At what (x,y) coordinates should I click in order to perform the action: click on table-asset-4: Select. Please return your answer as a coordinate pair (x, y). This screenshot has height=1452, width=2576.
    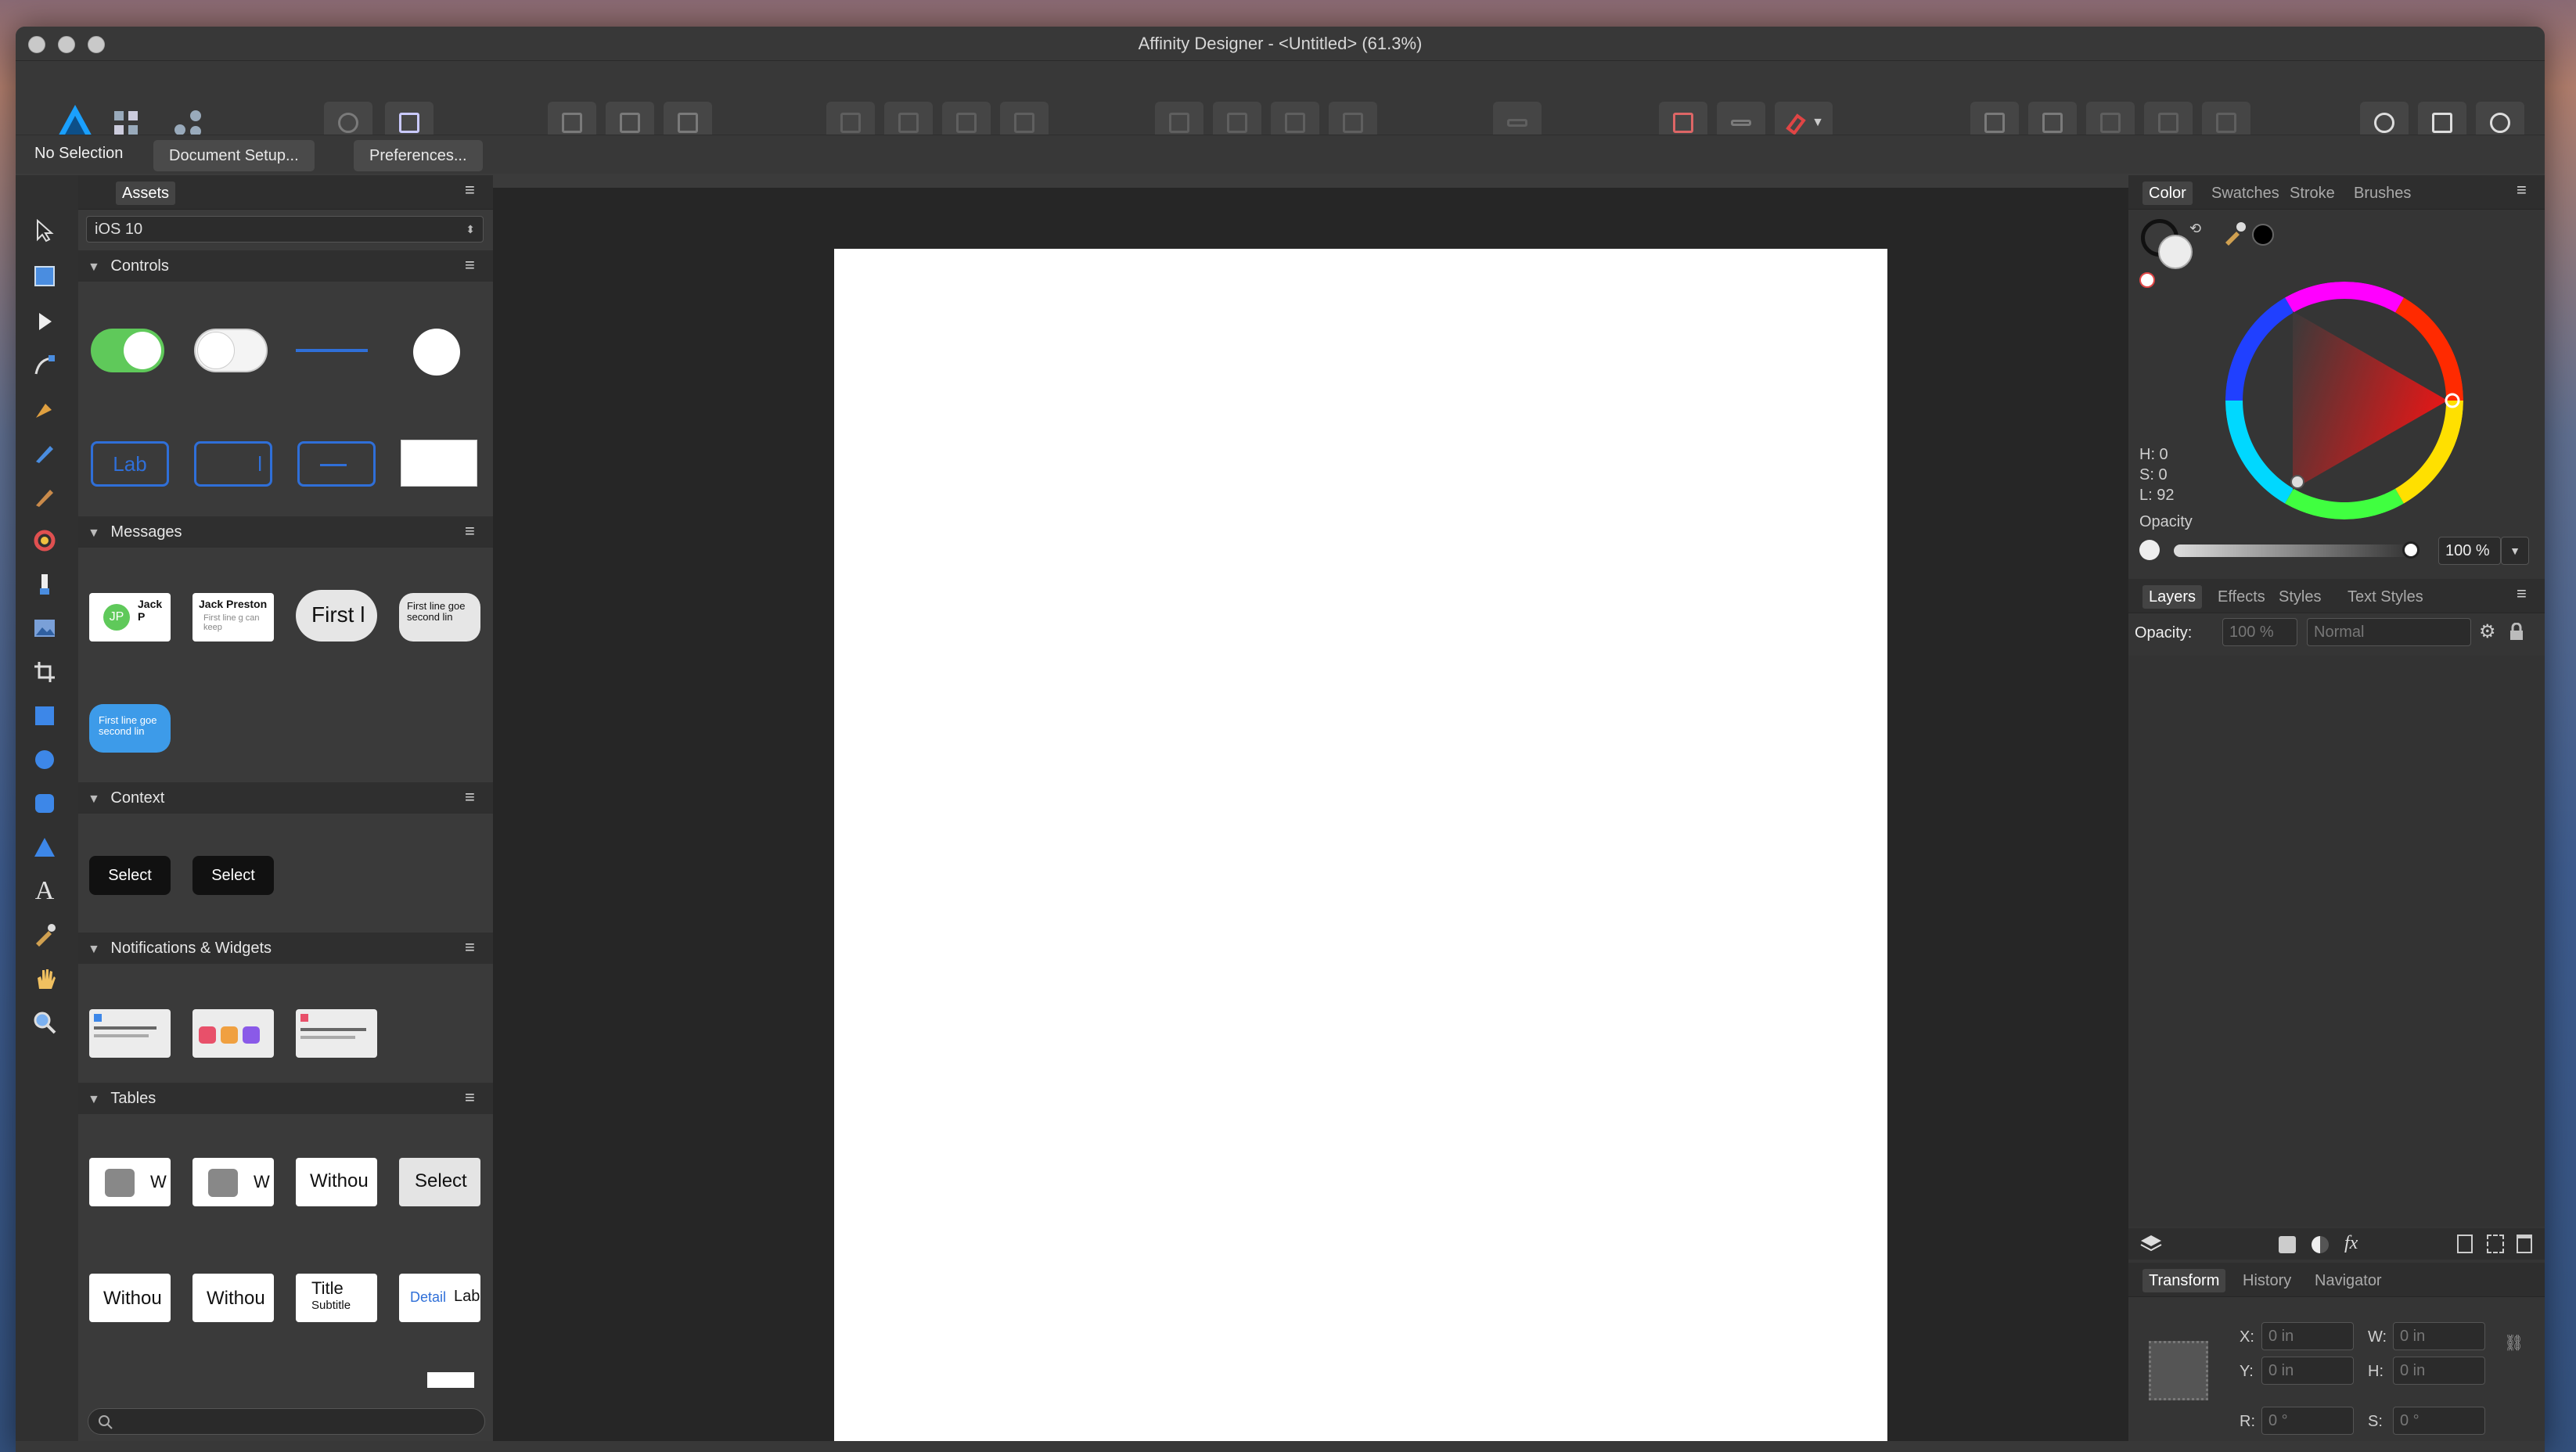
    Looking at the image, I should click on (440, 1182).